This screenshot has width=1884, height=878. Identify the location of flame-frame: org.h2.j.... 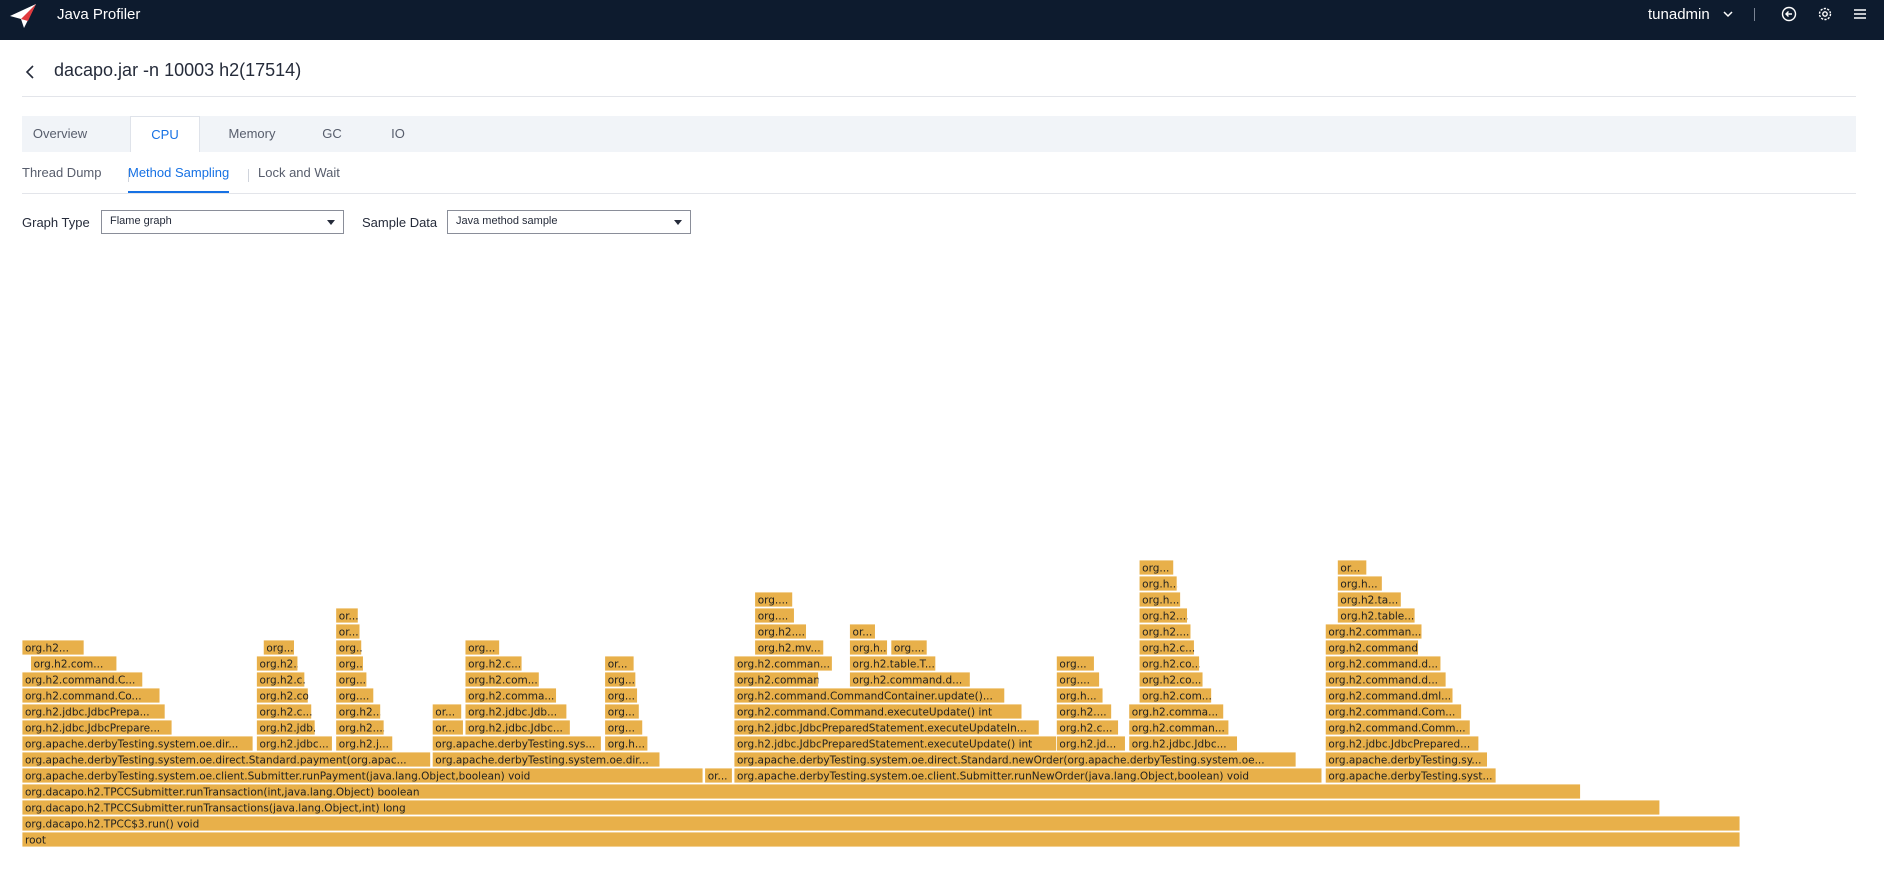
(364, 743).